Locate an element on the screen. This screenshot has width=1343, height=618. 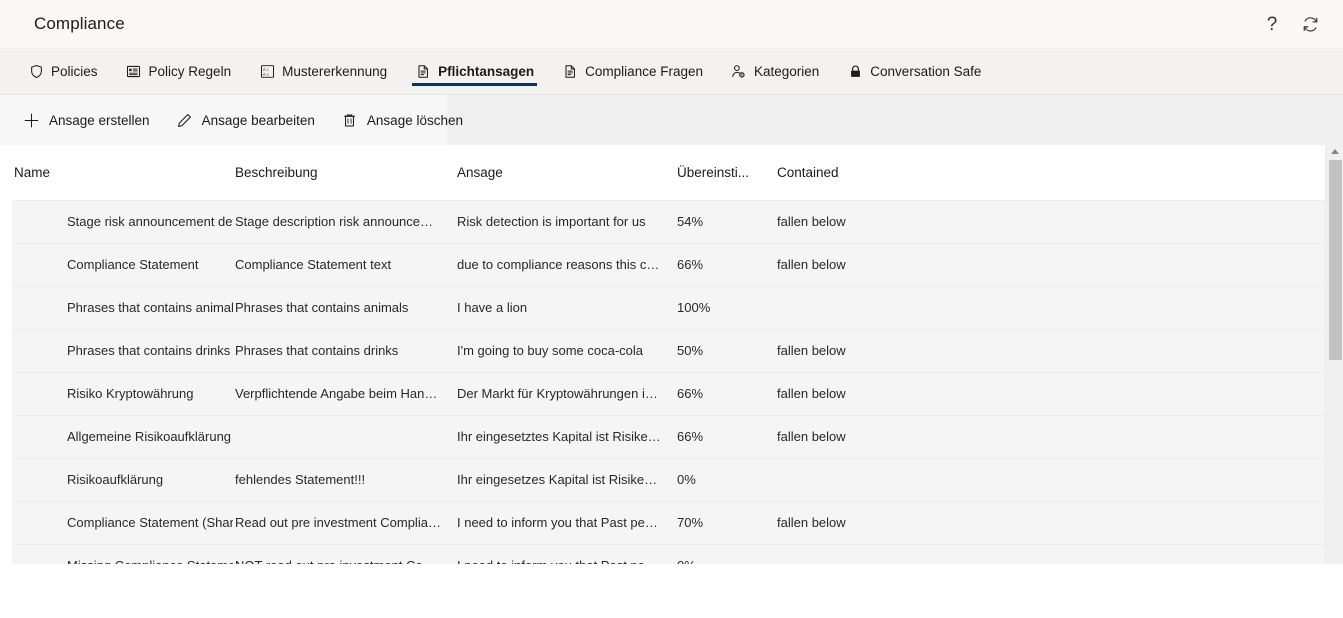
cell-name: Stage risk announcement detection is located at coordinates (122, 222).